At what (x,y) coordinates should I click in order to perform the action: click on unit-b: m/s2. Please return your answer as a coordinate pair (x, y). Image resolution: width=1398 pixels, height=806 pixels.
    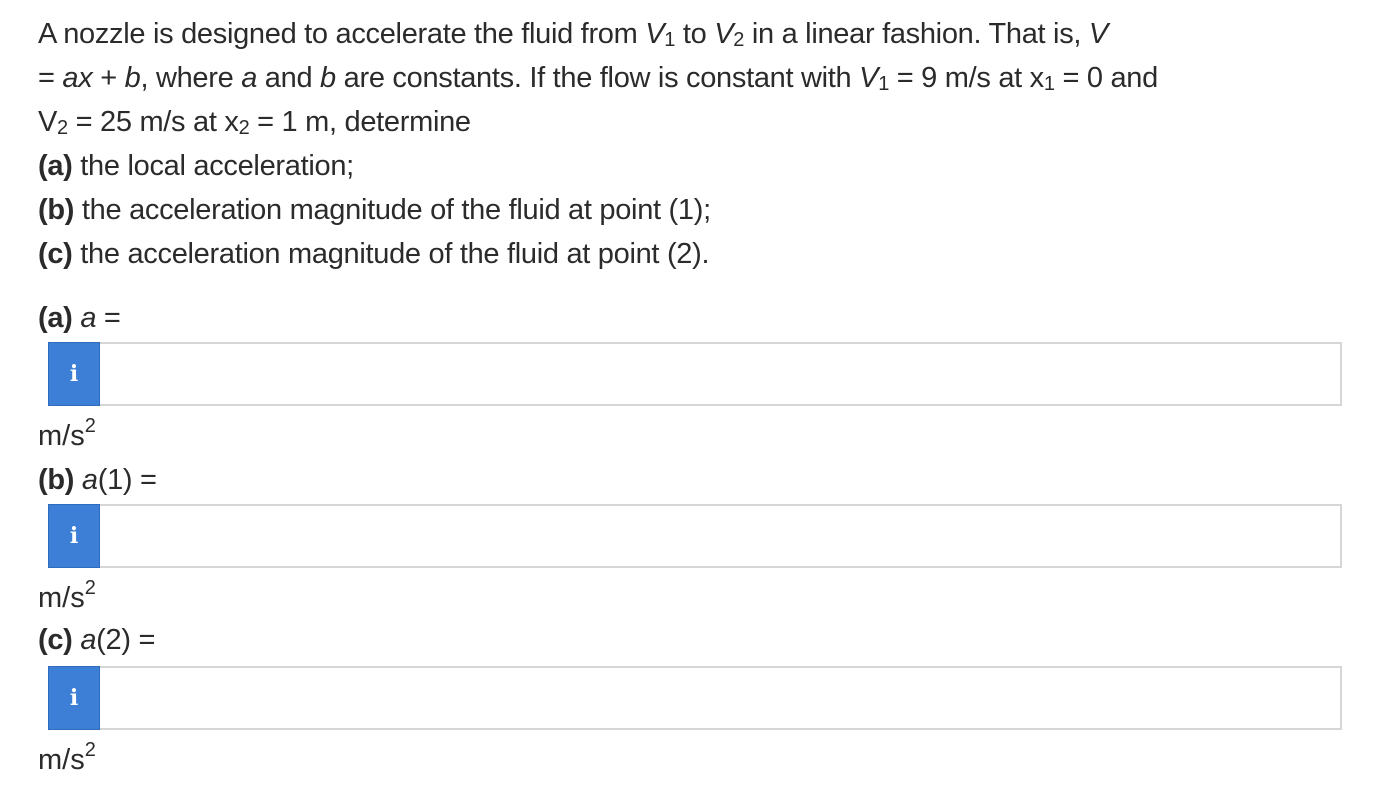
    Looking at the image, I should click on (67, 595).